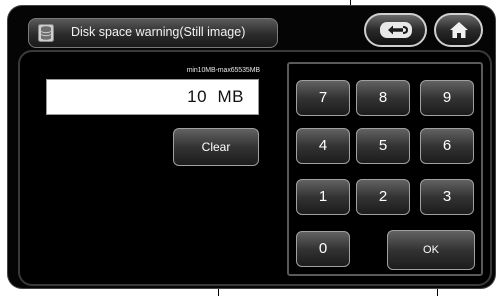 The image size is (499, 296). I want to click on key-9: 9, so click(447, 98).